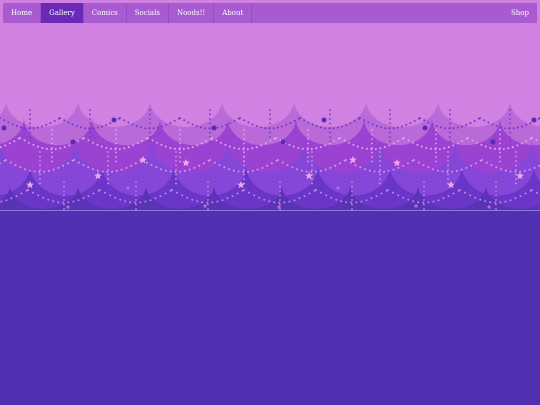 The image size is (540, 405). Describe the element at coordinates (425, 128) in the screenshot. I see `dark-bead` at that location.